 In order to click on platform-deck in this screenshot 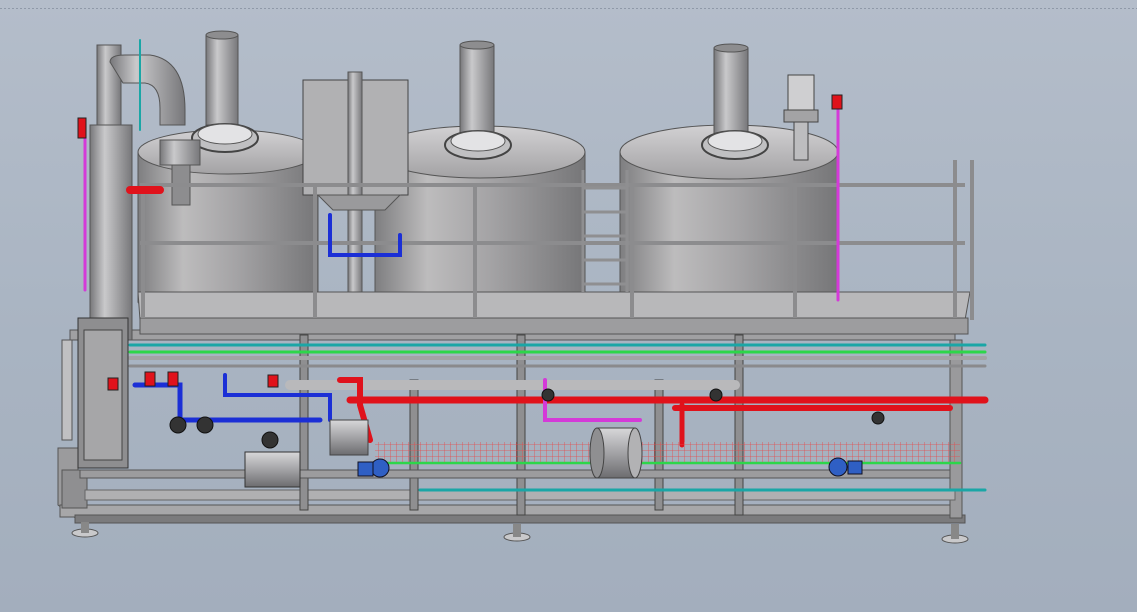, I will do `click(554, 313)`.